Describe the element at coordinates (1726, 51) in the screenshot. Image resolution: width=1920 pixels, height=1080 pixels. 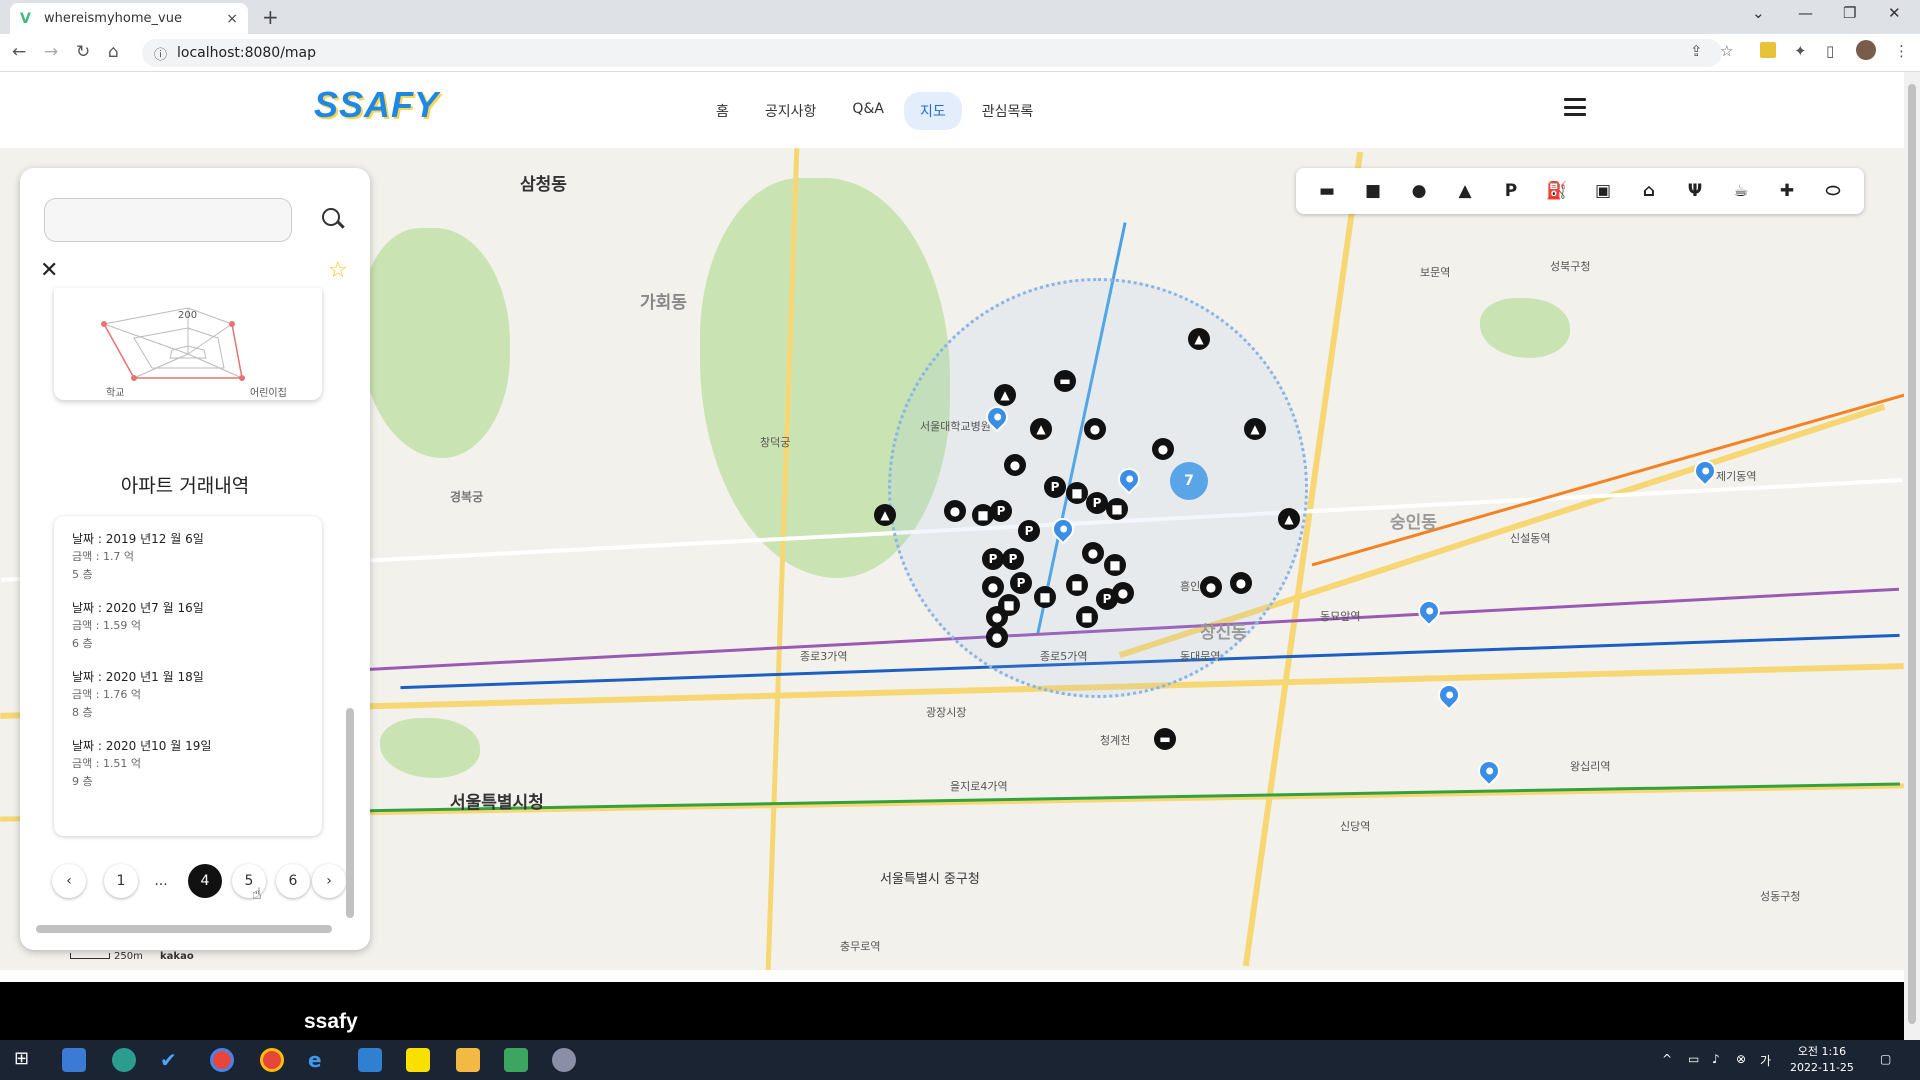
I see `bookmark-star-icon: ☆` at that location.